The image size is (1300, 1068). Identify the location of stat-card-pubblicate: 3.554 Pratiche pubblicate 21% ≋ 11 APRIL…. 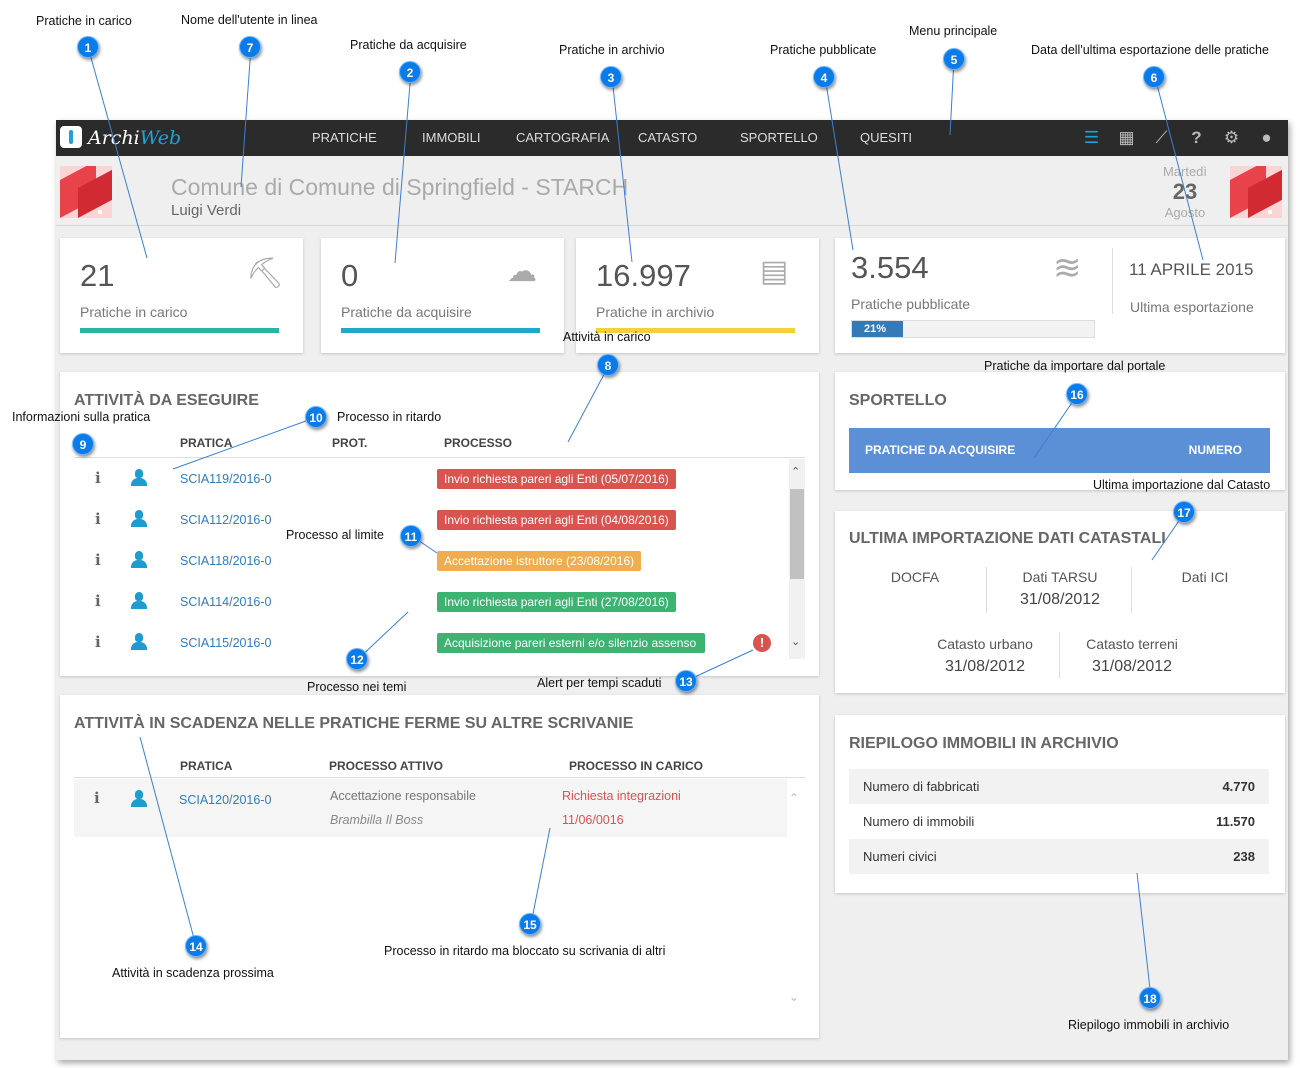
(1060, 295).